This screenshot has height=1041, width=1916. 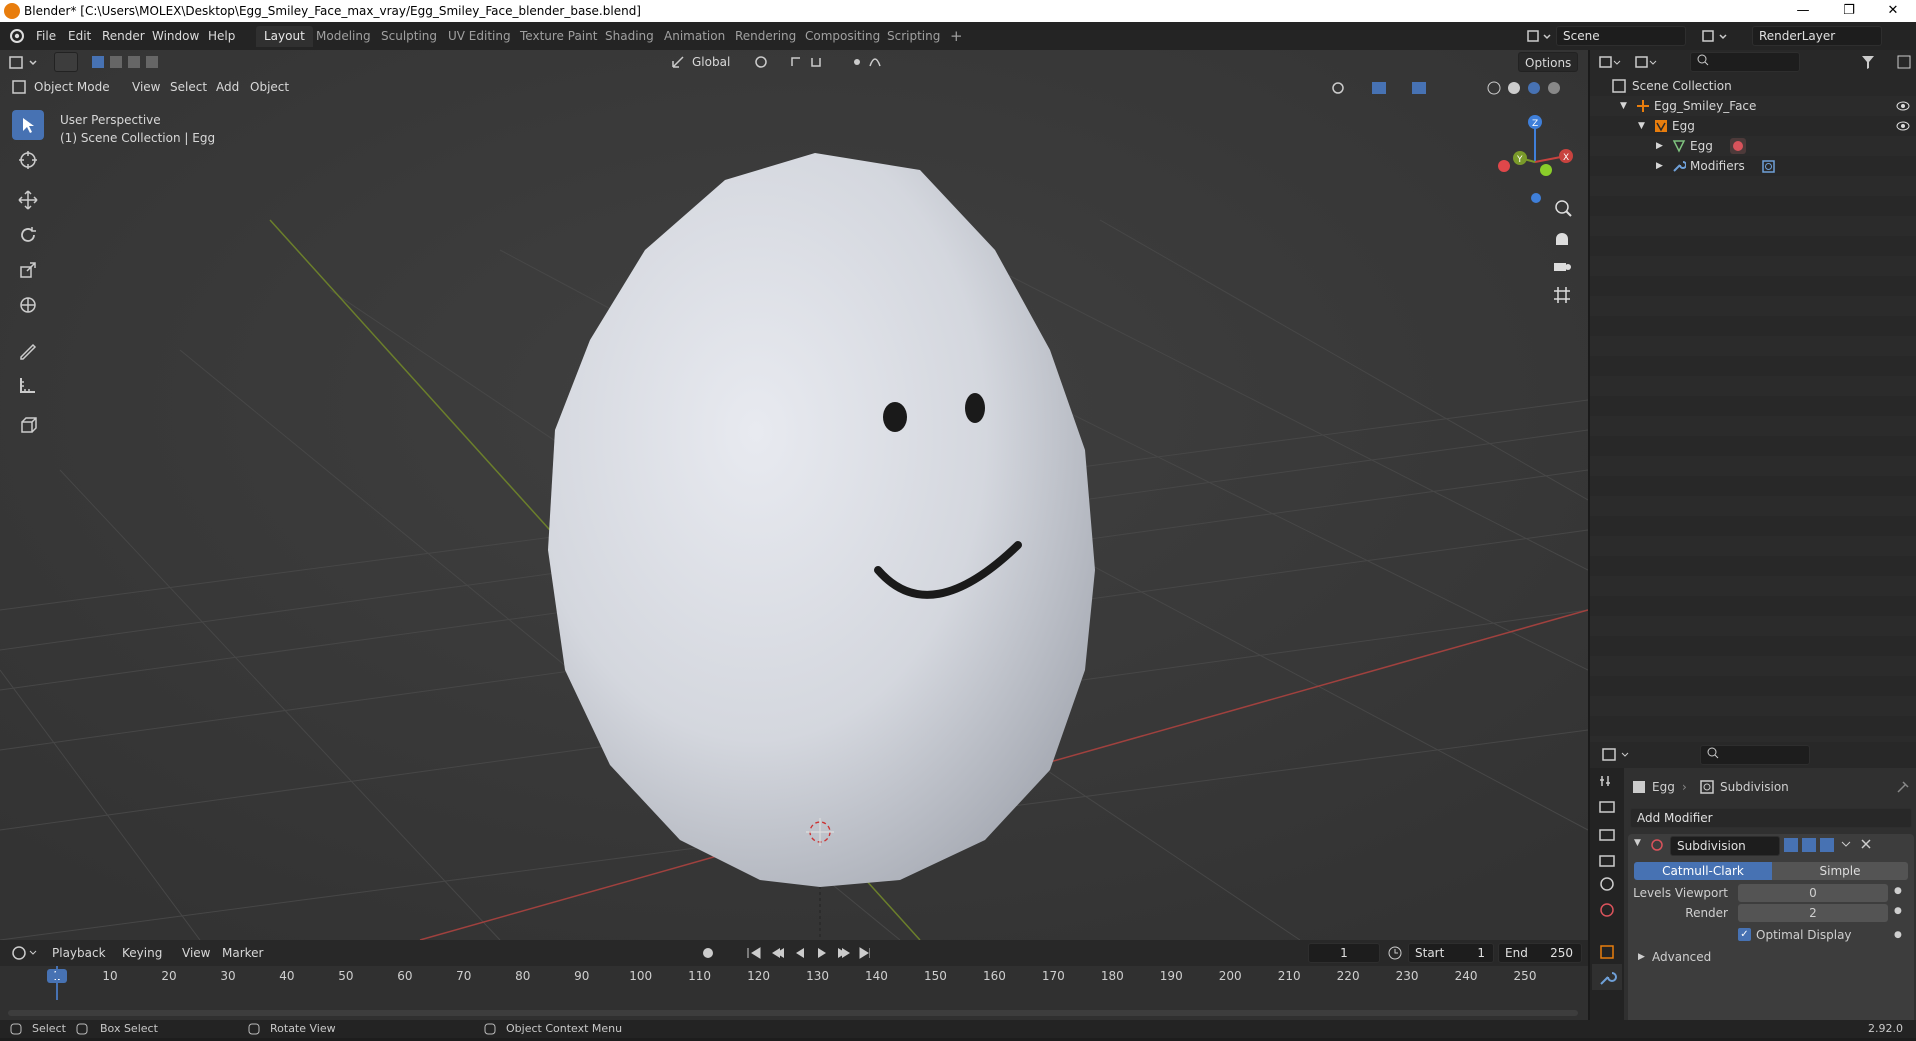 What do you see at coordinates (343, 36) in the screenshot?
I see `tab-modeling: Modeling` at bounding box center [343, 36].